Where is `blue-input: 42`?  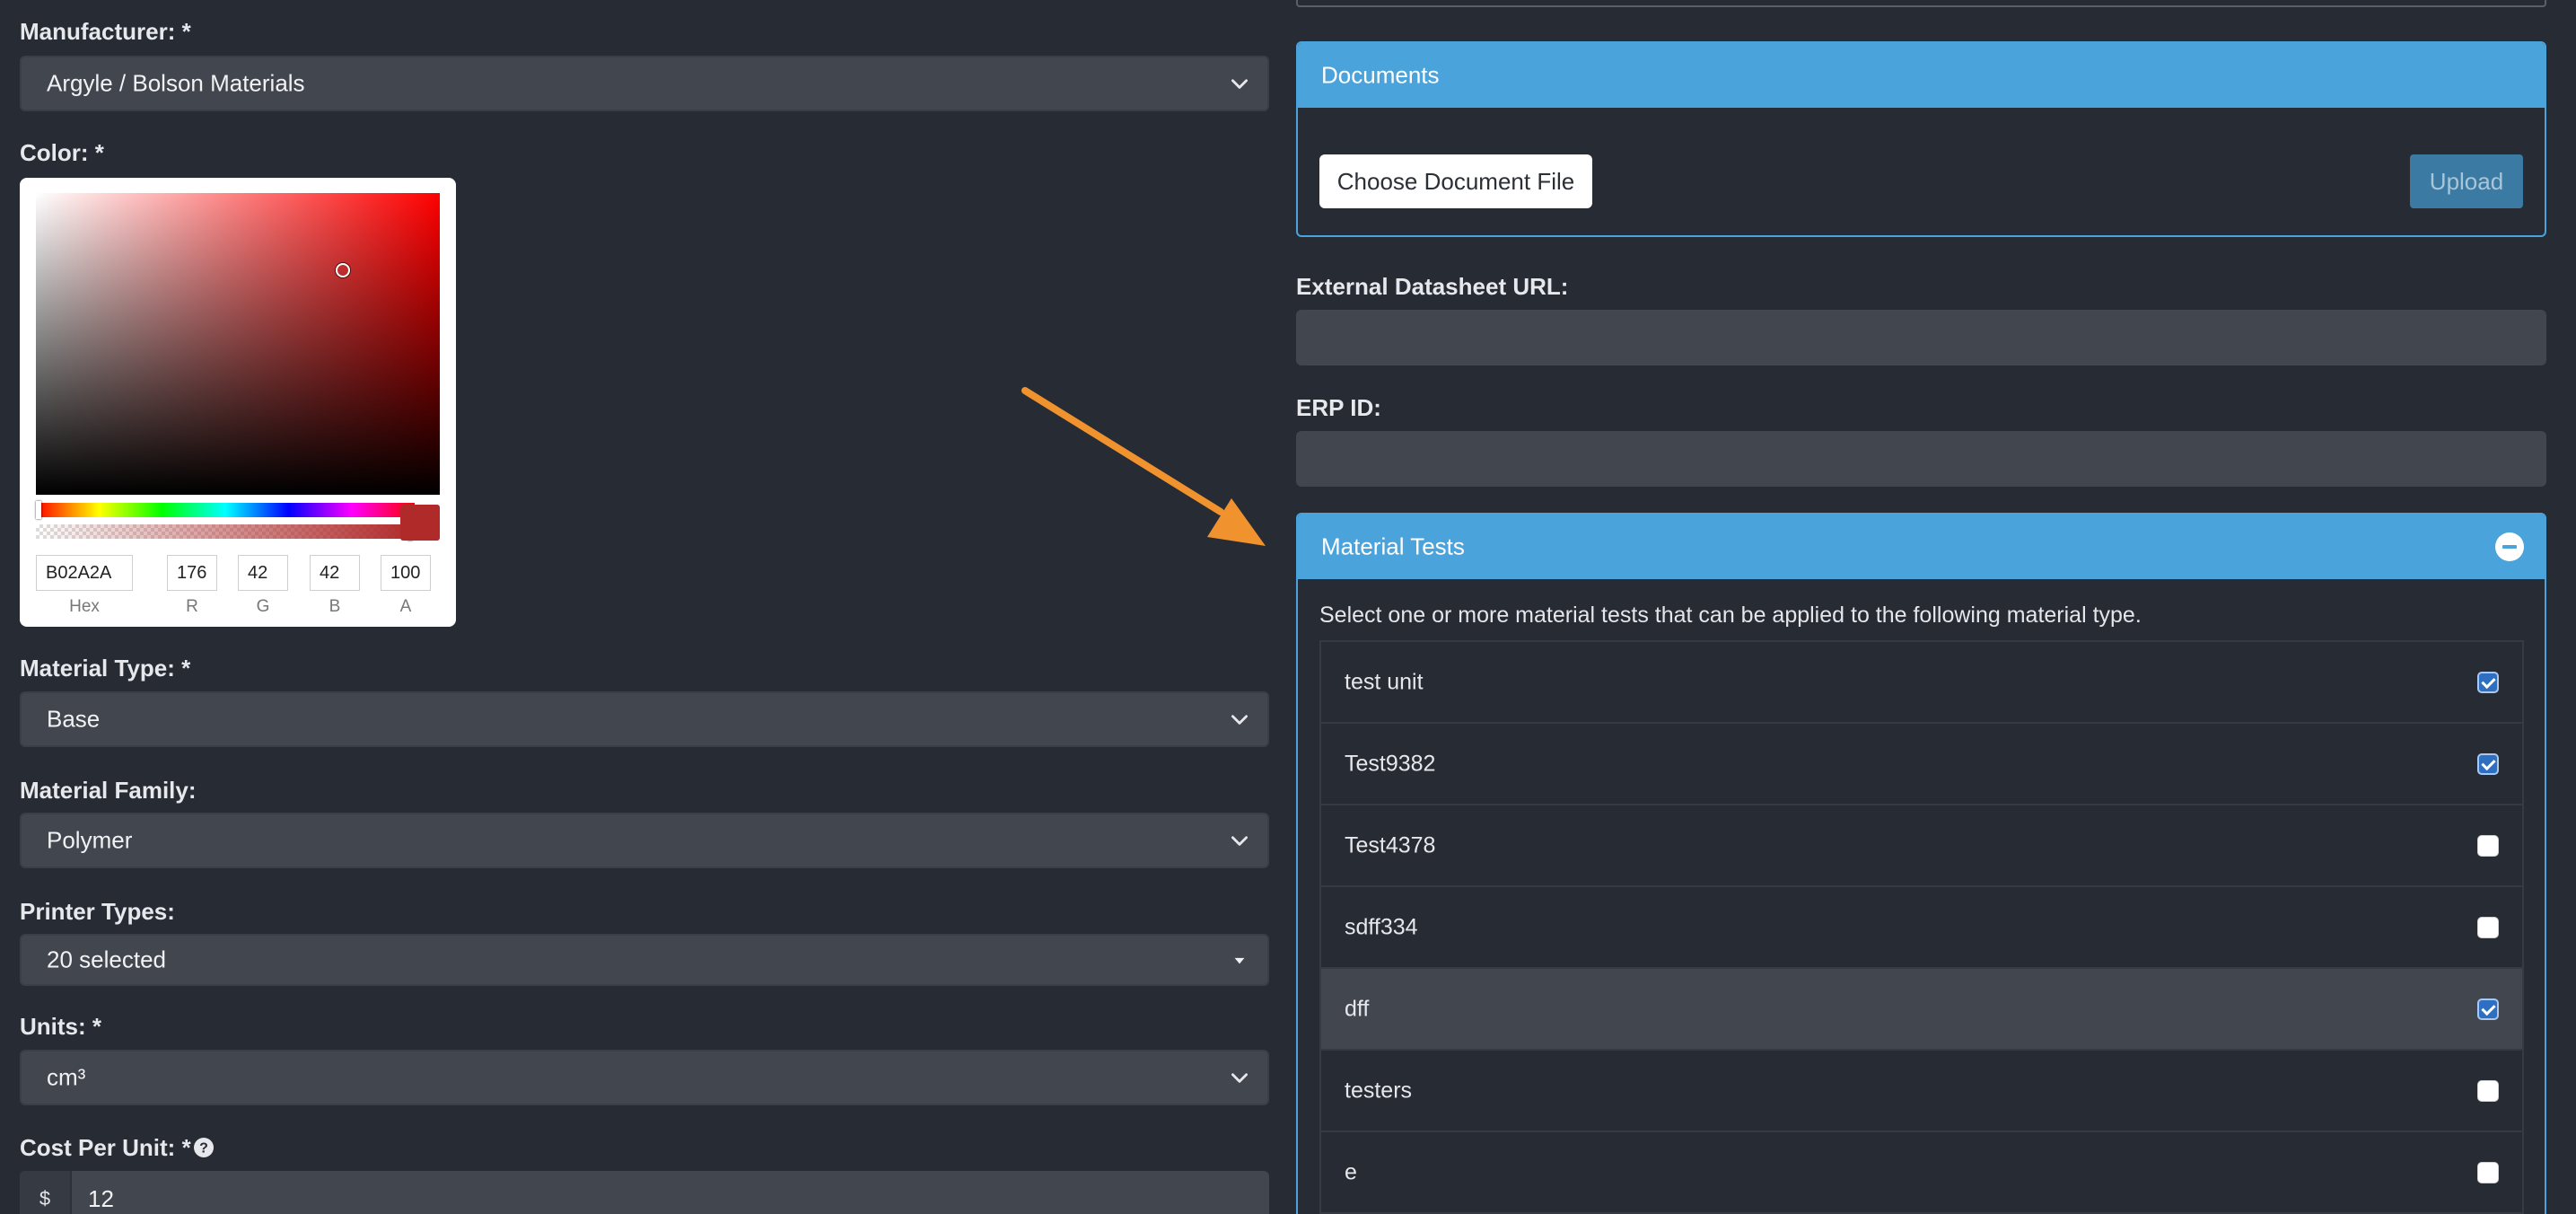
blue-input: 42 is located at coordinates (335, 573).